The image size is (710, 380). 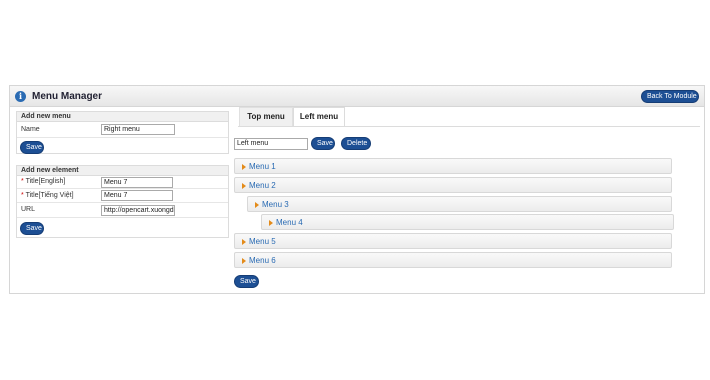 What do you see at coordinates (262, 185) in the screenshot?
I see `menu-item-label: Menu 2` at bounding box center [262, 185].